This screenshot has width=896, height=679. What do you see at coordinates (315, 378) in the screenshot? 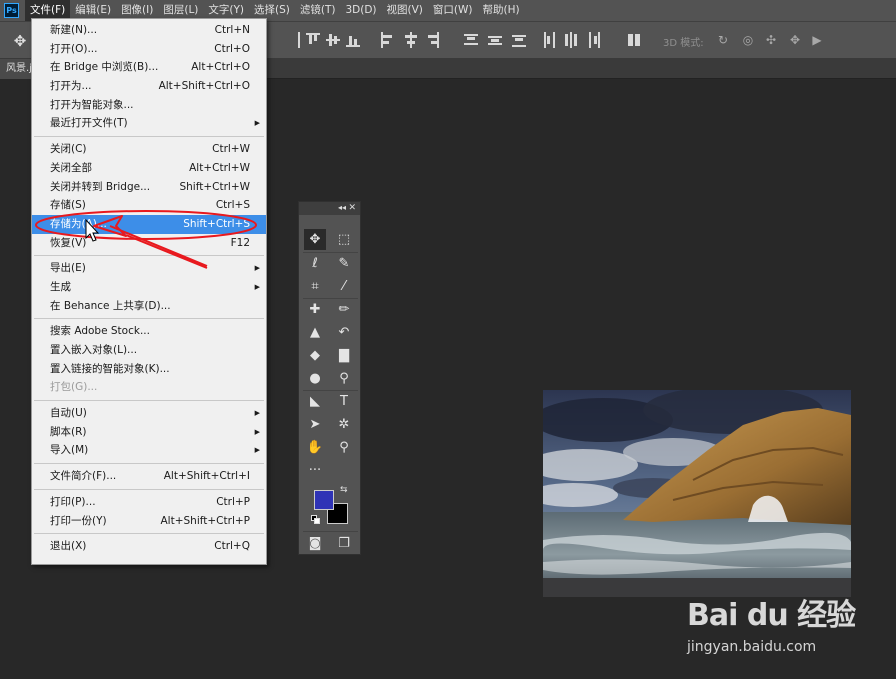
I see `blur-tool-icon: ●` at bounding box center [315, 378].